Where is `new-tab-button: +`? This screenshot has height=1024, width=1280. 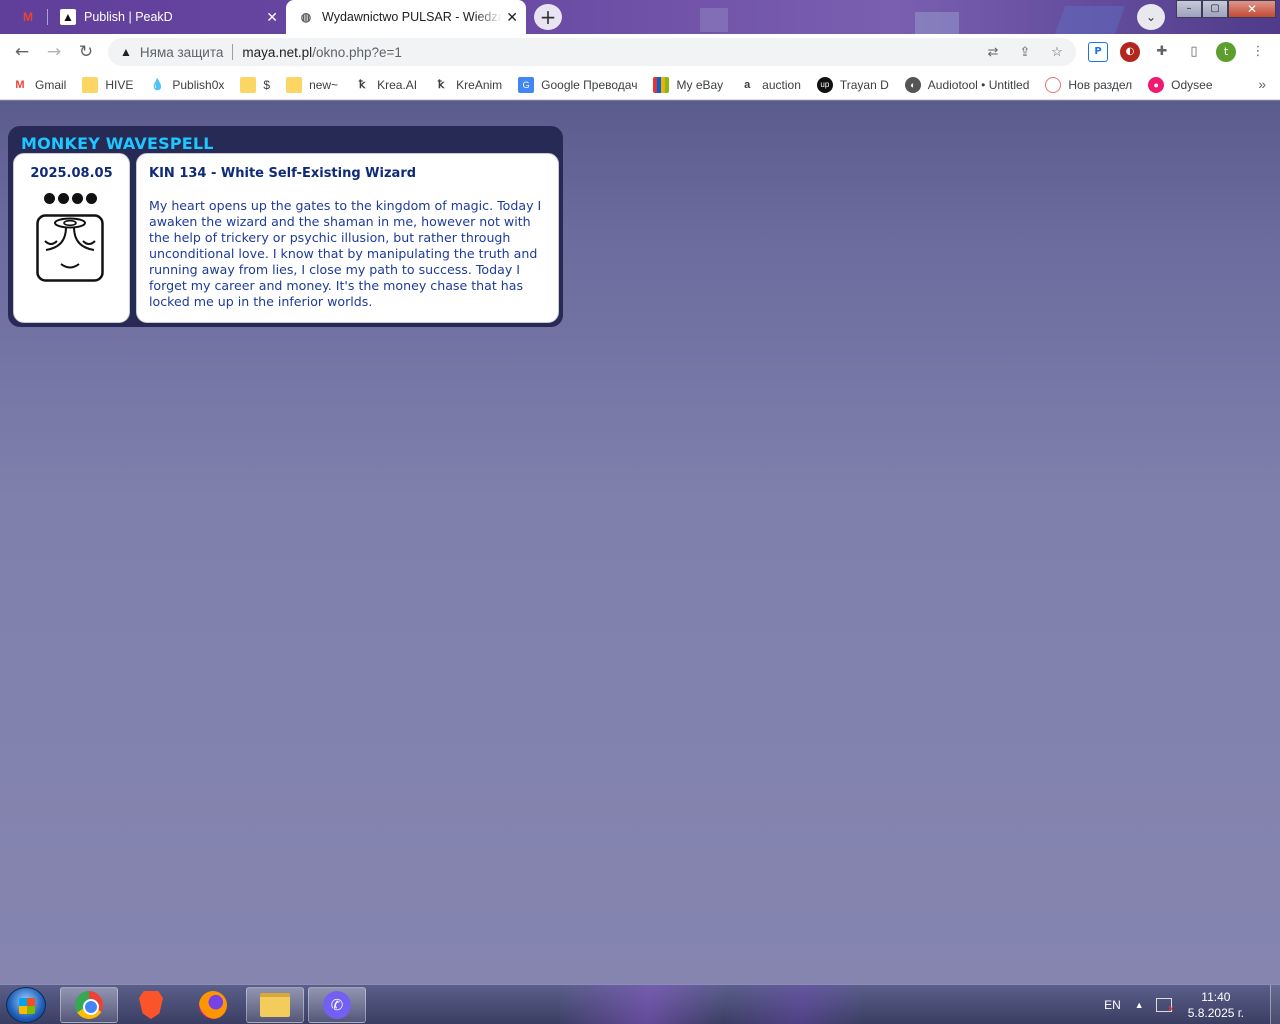
new-tab-button: + is located at coordinates (548, 17).